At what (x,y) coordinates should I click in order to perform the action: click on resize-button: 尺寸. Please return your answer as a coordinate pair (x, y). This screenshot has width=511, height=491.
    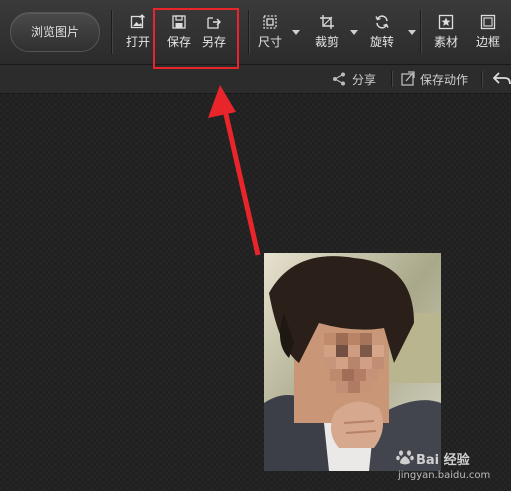
    Looking at the image, I should click on (270, 34).